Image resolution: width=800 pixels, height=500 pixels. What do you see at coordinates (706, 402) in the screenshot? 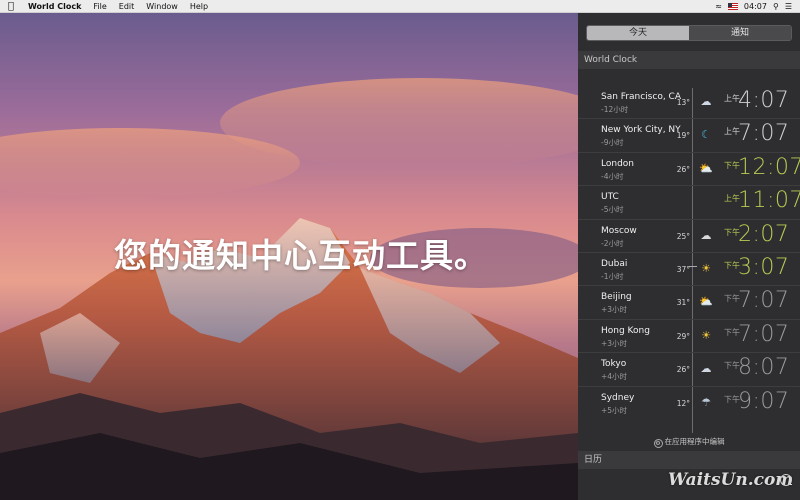
I see `rain-cloud-icon: ☂` at bounding box center [706, 402].